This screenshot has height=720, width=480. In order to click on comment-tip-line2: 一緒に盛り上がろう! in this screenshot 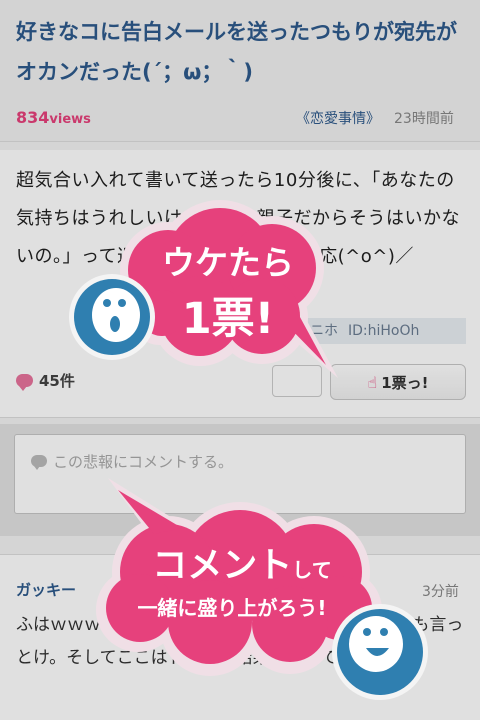, I will do `click(232, 608)`.